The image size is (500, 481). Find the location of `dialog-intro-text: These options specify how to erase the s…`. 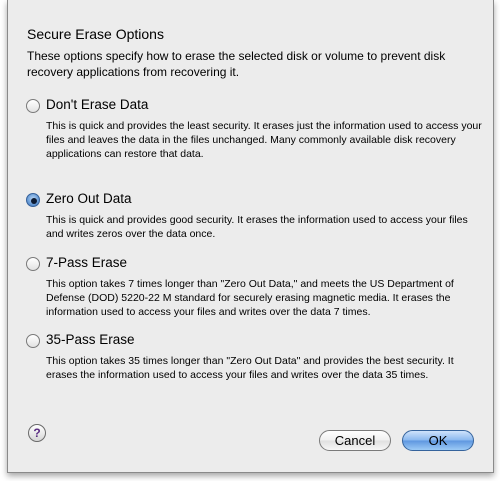

dialog-intro-text: These options specify how to erase the s… is located at coordinates (236, 64).